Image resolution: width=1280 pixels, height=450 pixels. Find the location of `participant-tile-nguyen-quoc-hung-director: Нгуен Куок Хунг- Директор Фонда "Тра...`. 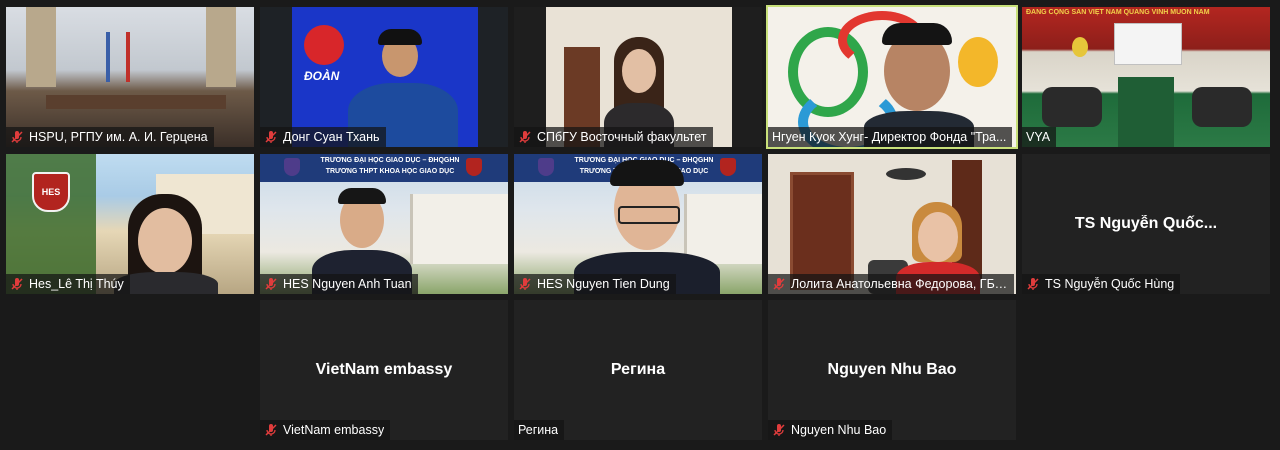

participant-tile-nguyen-quoc-hung-director: Нгуен Куок Хунг- Директор Фонда "Тра... is located at coordinates (892, 77).